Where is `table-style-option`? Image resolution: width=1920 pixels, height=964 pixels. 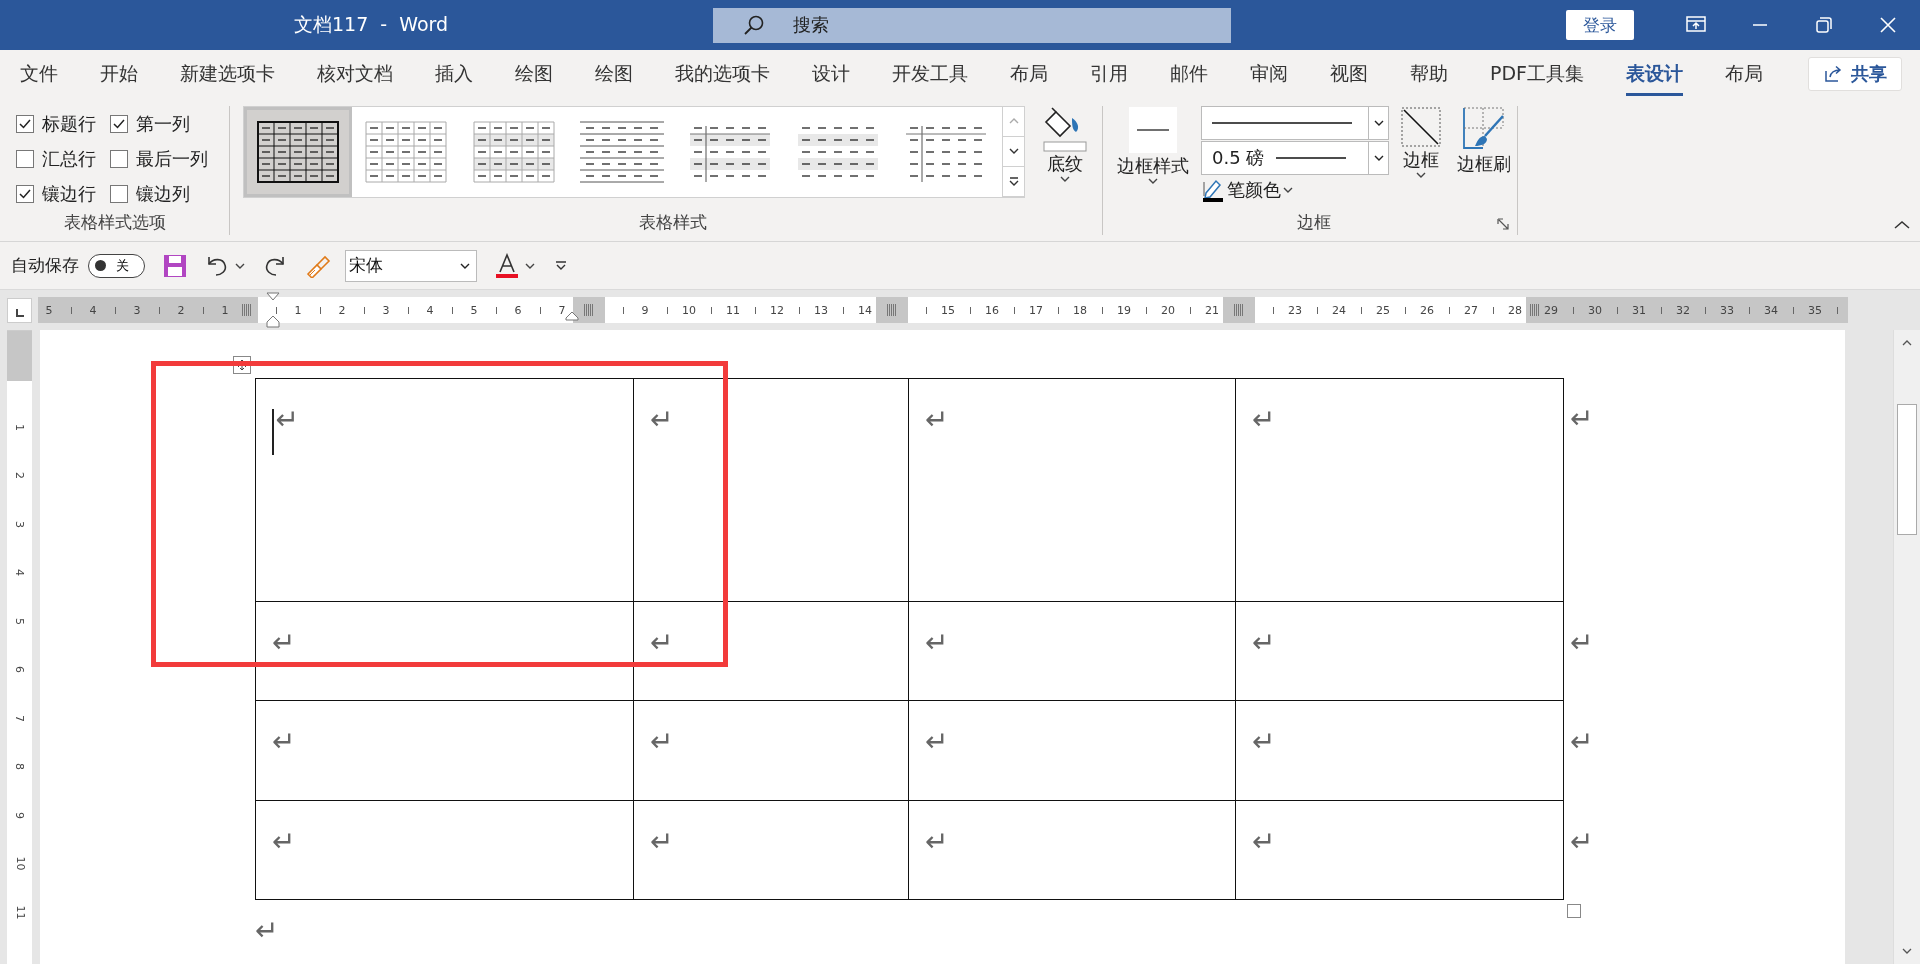
table-style-option is located at coordinates (298, 152).